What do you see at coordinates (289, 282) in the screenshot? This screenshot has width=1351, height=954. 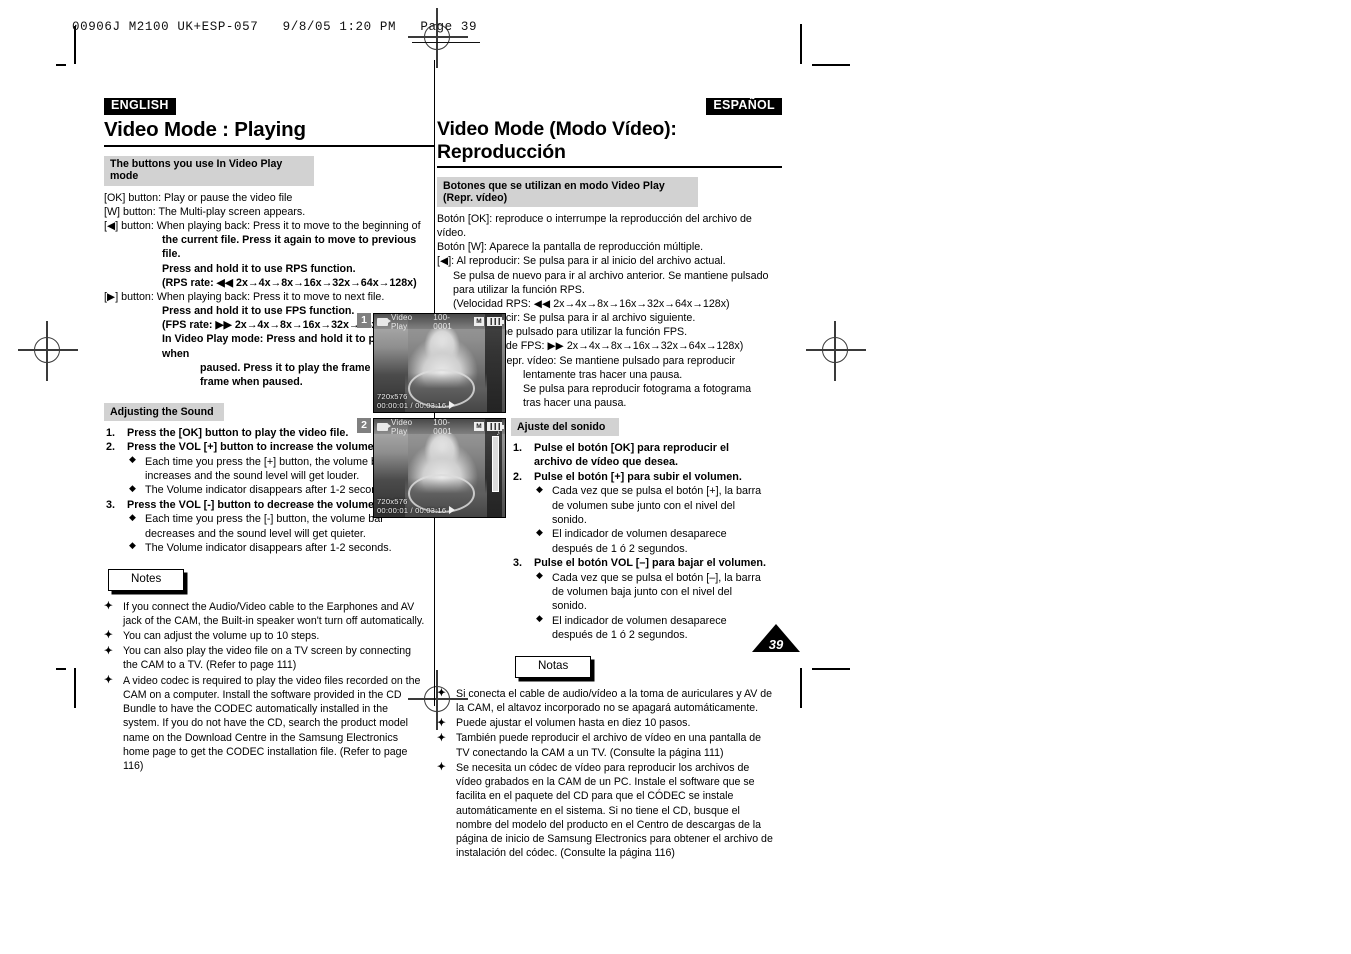 I see `button-description-line: (RPS rate: ◀◀ 2x→4x→8x→16x→32x→64x→128x)` at bounding box center [289, 282].